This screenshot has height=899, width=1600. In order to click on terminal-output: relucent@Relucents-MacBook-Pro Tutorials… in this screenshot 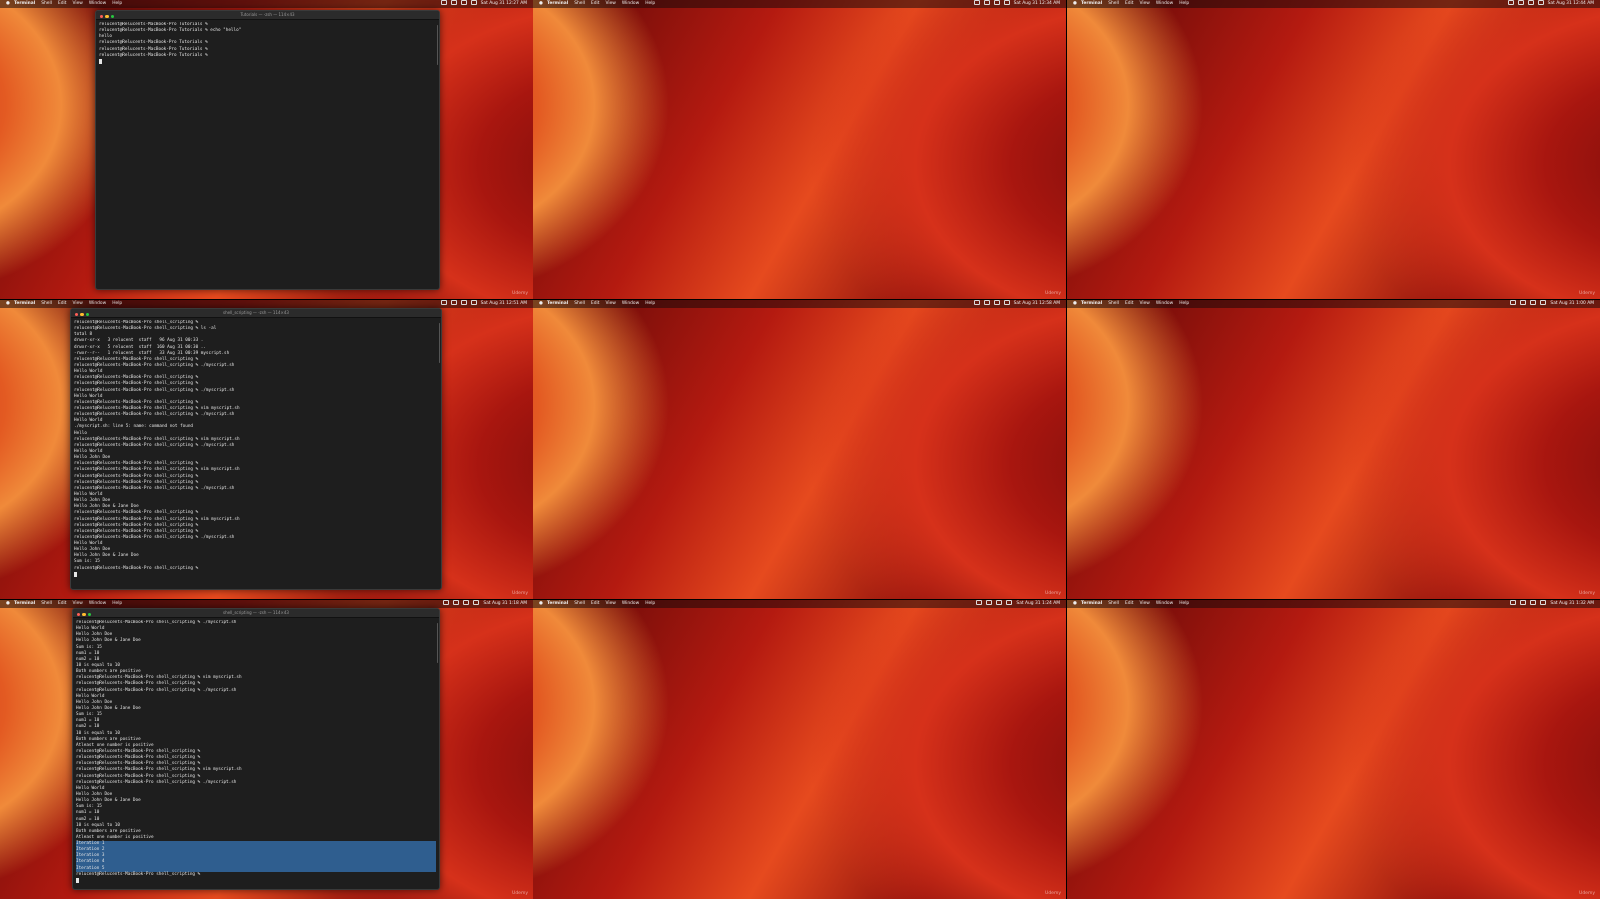, I will do `click(267, 154)`.